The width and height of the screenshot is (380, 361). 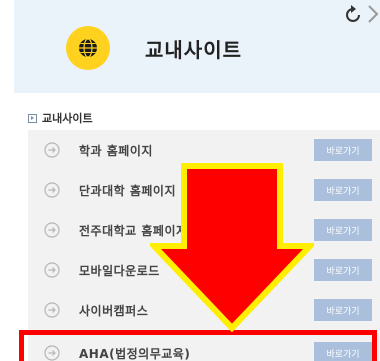 I want to click on list-item-label: 사이버캠퍼스, so click(x=114, y=311).